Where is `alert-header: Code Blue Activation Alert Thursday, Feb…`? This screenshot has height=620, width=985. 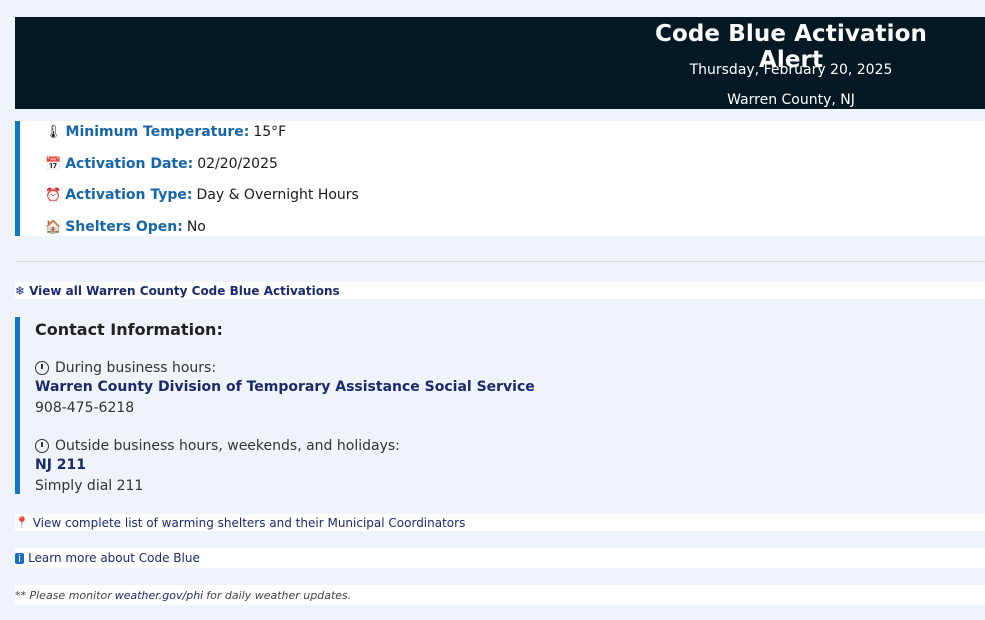
alert-header: Code Blue Activation Alert Thursday, Feb… is located at coordinates (500, 63).